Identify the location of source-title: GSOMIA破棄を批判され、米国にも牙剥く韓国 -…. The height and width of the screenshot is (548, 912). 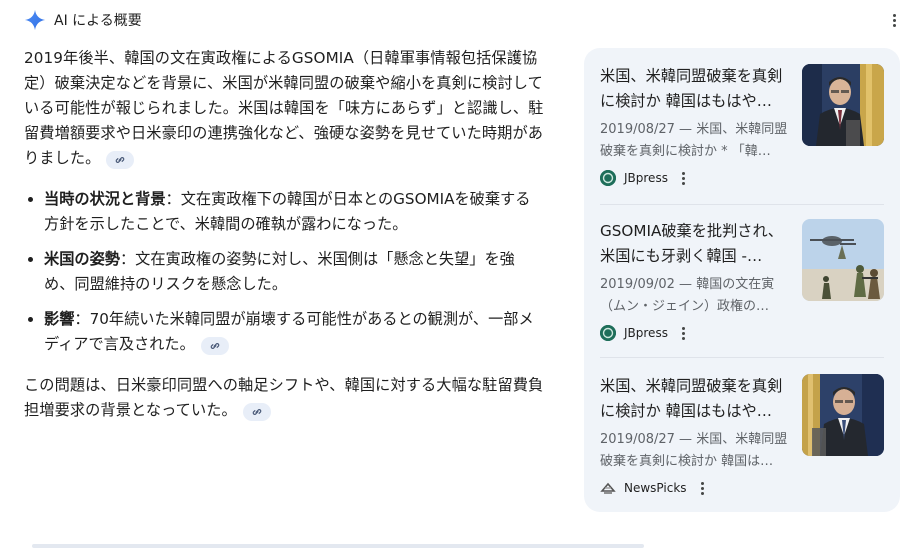
(696, 244).